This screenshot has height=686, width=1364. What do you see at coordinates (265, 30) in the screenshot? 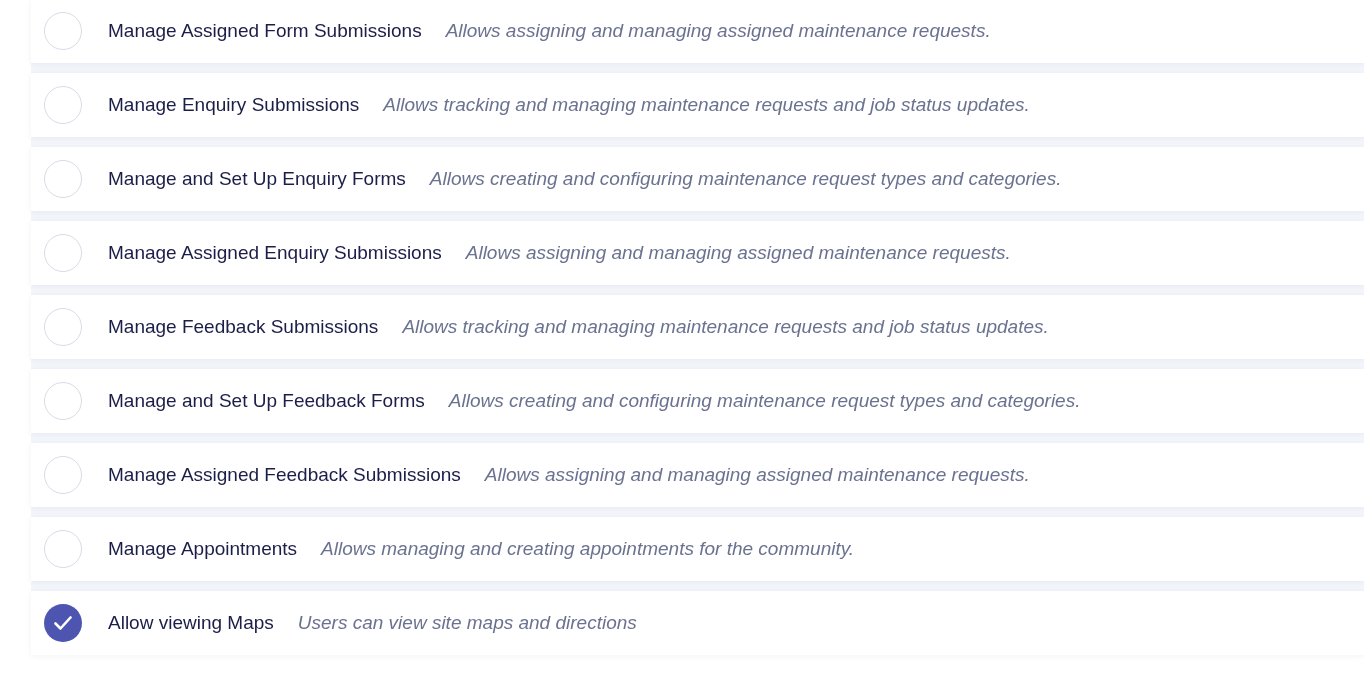
I see `permission-title: Manage Assigned Form Submissions` at bounding box center [265, 30].